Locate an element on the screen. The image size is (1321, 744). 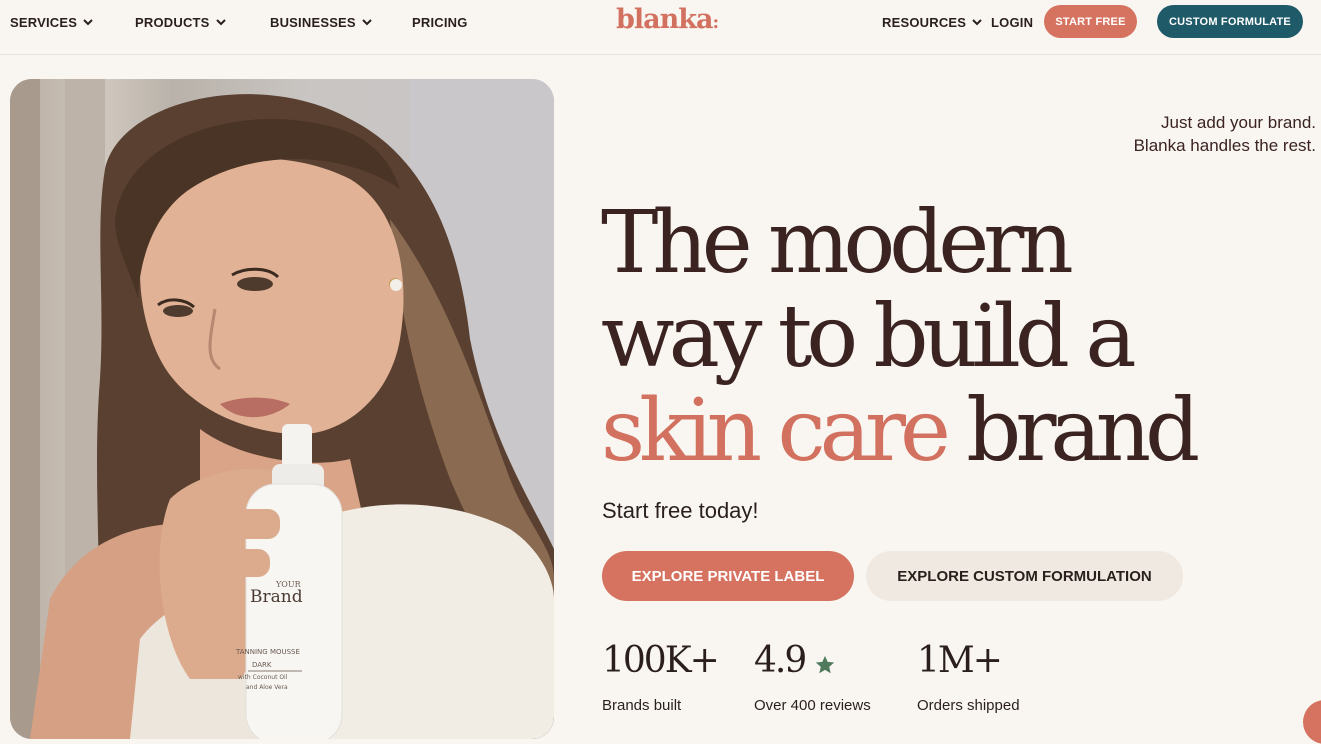
blanka-logo: blanka: is located at coordinates (667, 19).